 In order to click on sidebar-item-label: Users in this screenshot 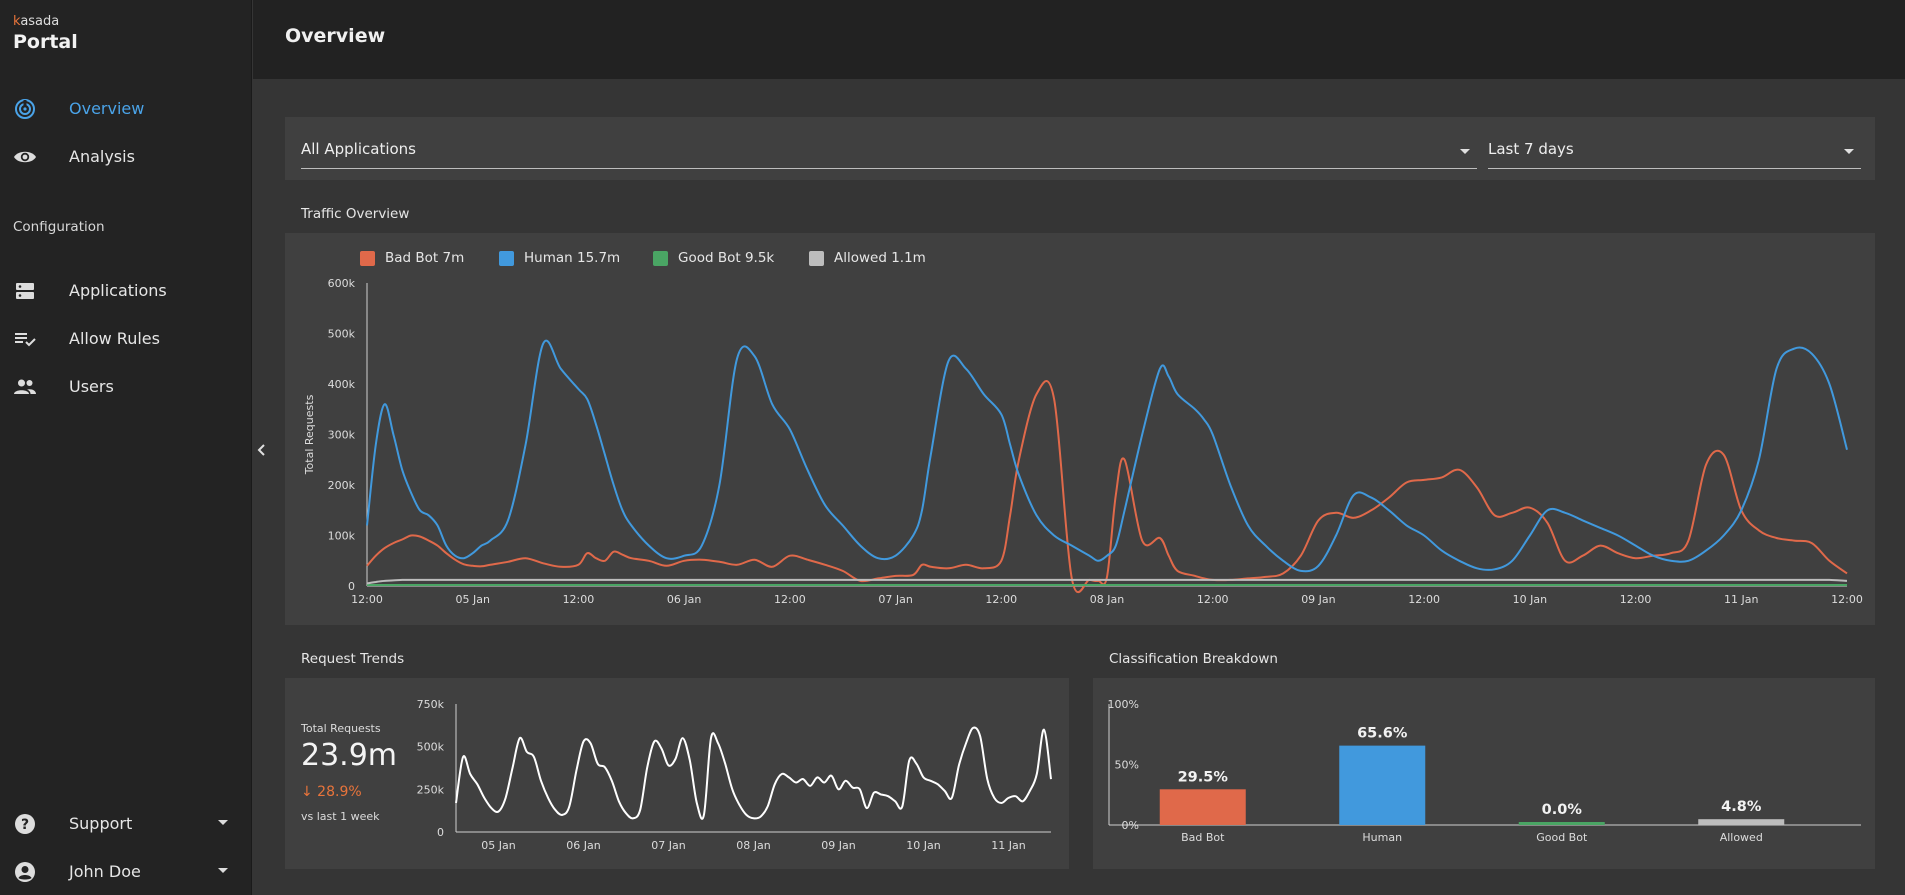, I will do `click(91, 386)`.